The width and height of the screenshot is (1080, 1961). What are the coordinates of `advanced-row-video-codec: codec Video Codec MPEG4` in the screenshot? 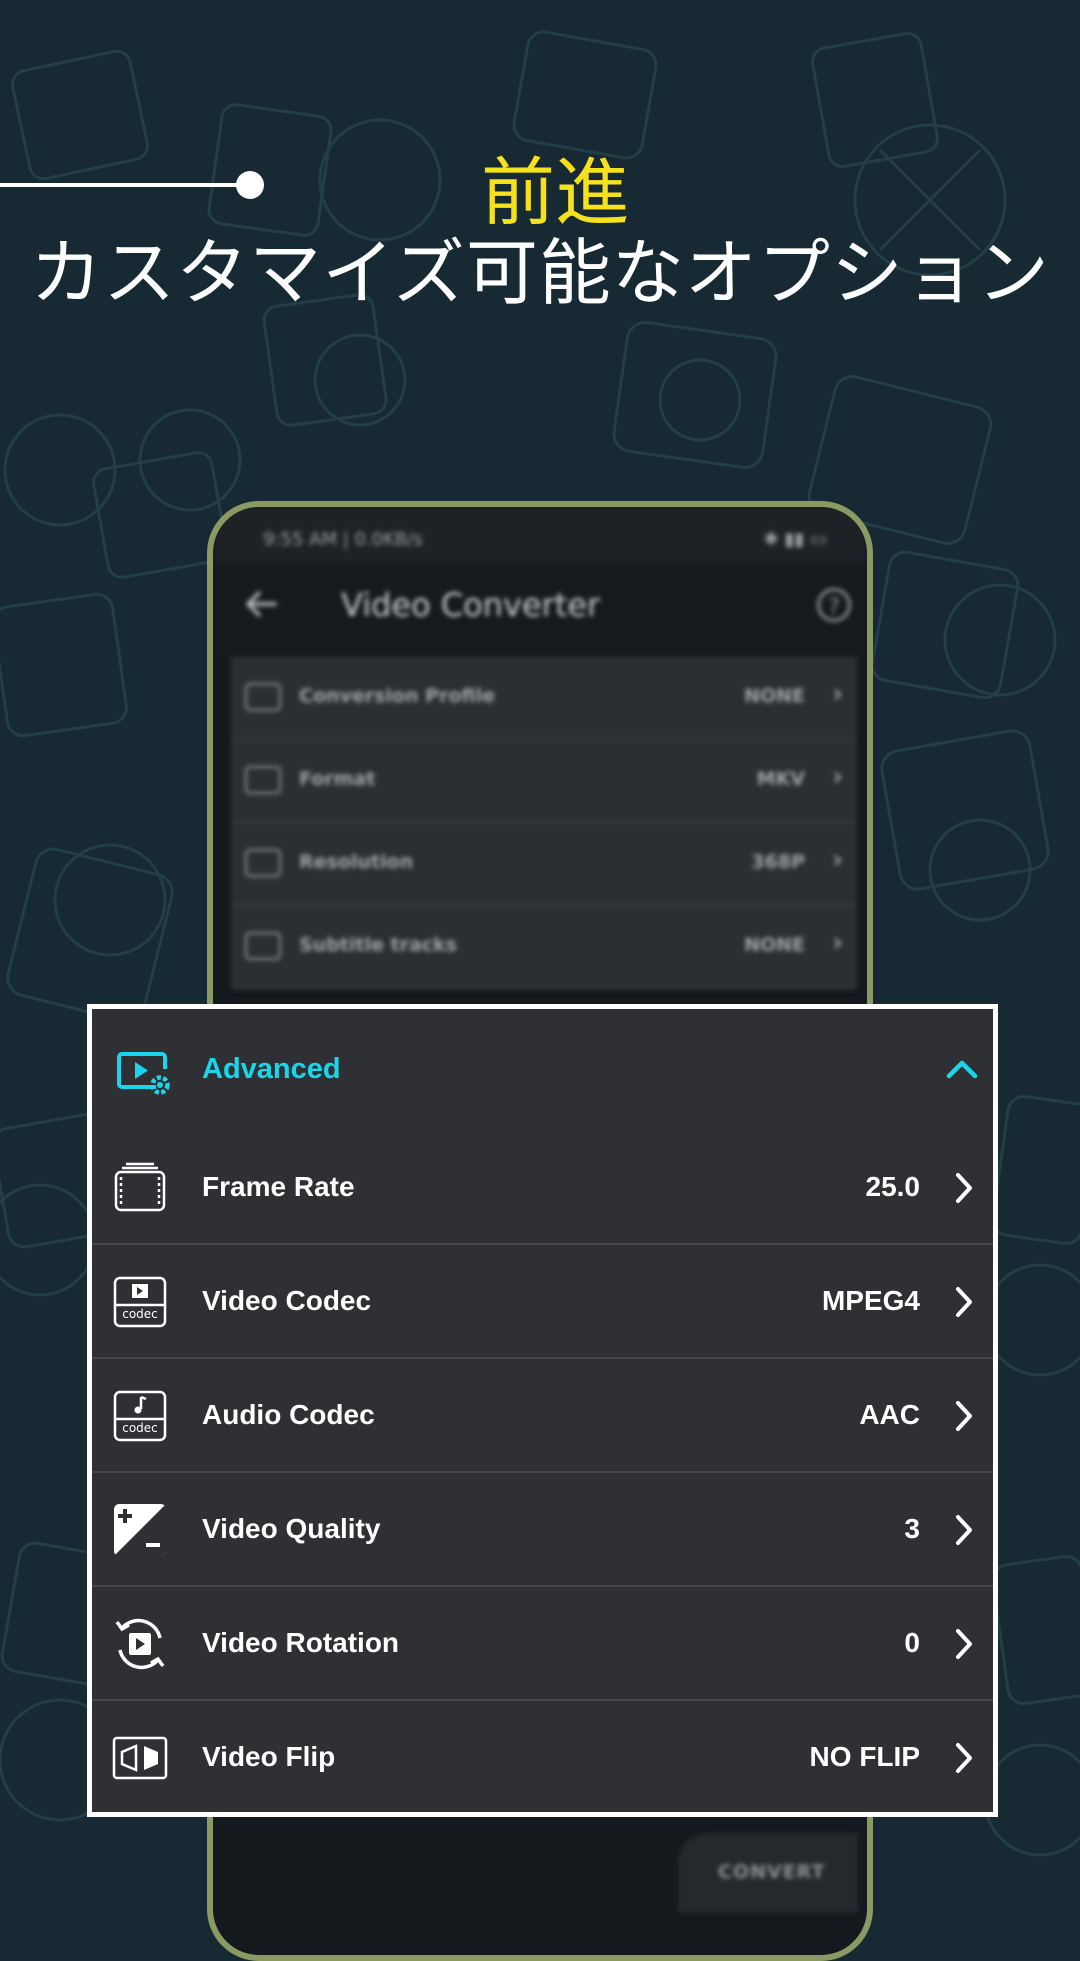 It's located at (542, 1302).